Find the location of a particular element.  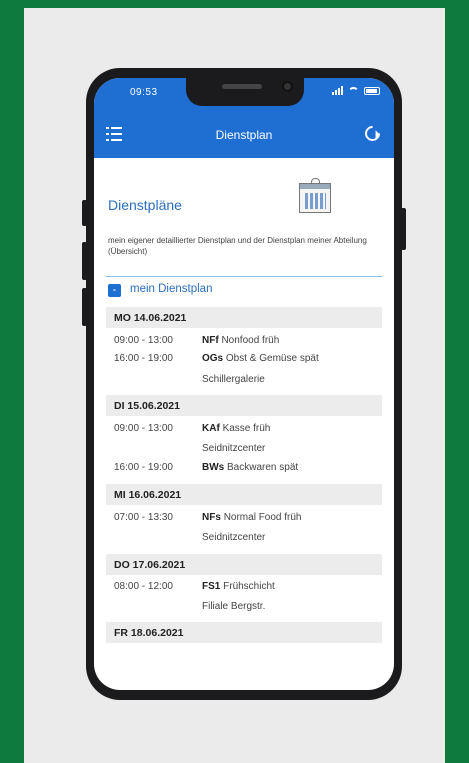

shift-time: 07:00 - 13:30 is located at coordinates (143, 517).